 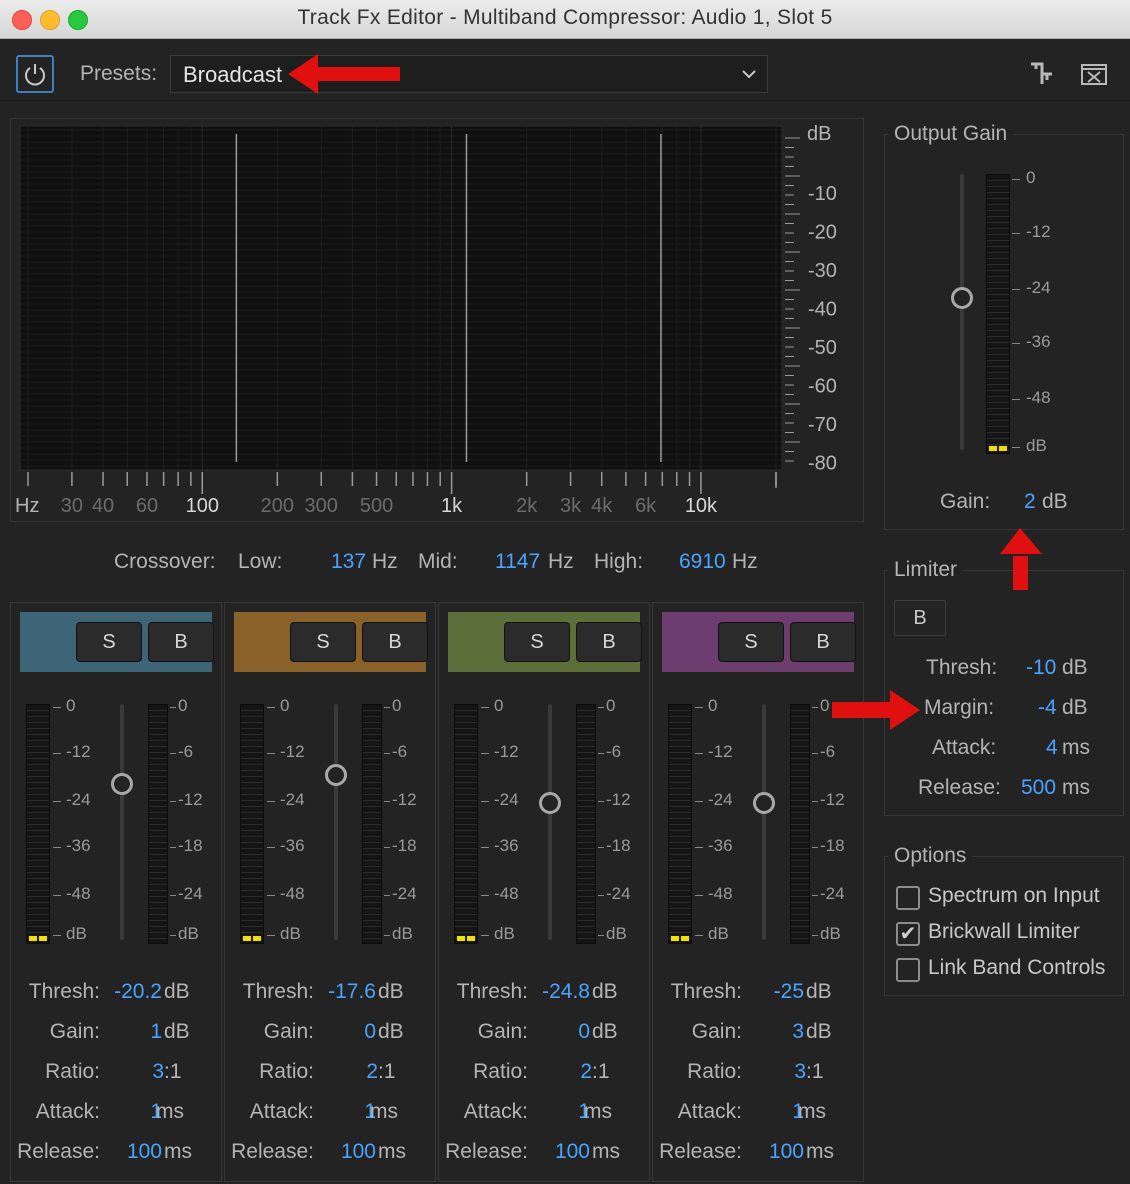 What do you see at coordinates (775, 1032) in the screenshot?
I see `band-gain-value: 3` at bounding box center [775, 1032].